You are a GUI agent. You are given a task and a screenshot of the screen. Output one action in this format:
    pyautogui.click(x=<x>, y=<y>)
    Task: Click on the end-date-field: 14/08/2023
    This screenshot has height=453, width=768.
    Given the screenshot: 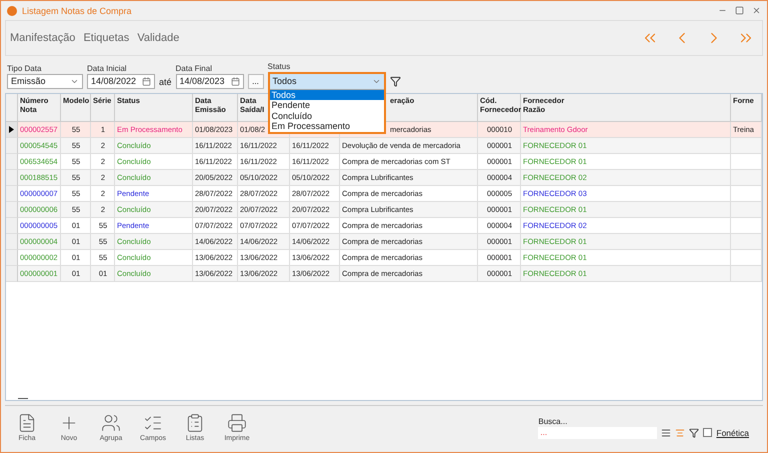 What is the action you would take?
    pyautogui.click(x=210, y=81)
    